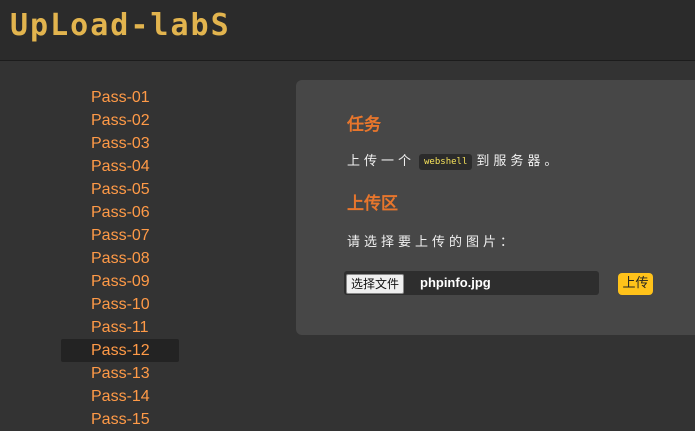  What do you see at coordinates (347, 30) in the screenshot?
I see `header-bar: UpLoad-labS` at bounding box center [347, 30].